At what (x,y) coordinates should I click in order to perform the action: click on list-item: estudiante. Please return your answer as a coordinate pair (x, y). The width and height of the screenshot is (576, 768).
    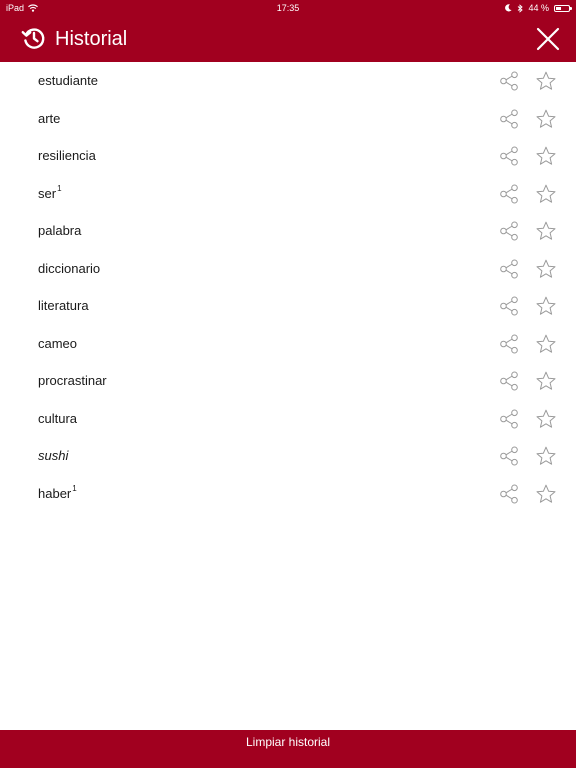
    Looking at the image, I should click on (288, 81).